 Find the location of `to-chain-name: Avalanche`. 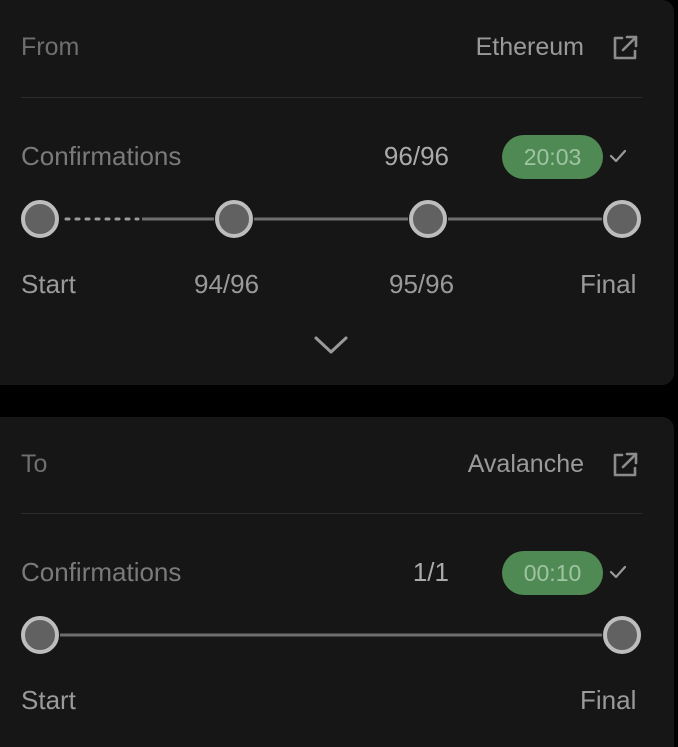

to-chain-name: Avalanche is located at coordinates (525, 464).